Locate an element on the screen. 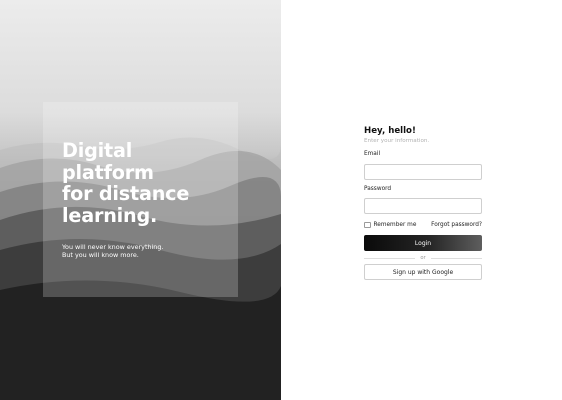  hero-subtitle-line: But you will know more. is located at coordinates (100, 254).